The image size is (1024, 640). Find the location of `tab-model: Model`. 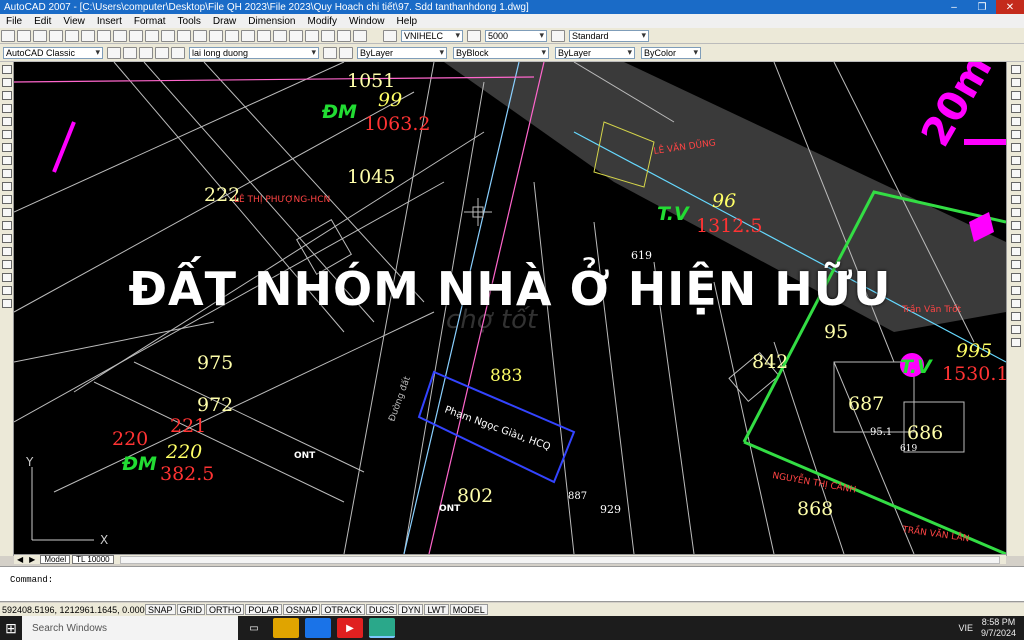

tab-model: Model is located at coordinates (55, 559).